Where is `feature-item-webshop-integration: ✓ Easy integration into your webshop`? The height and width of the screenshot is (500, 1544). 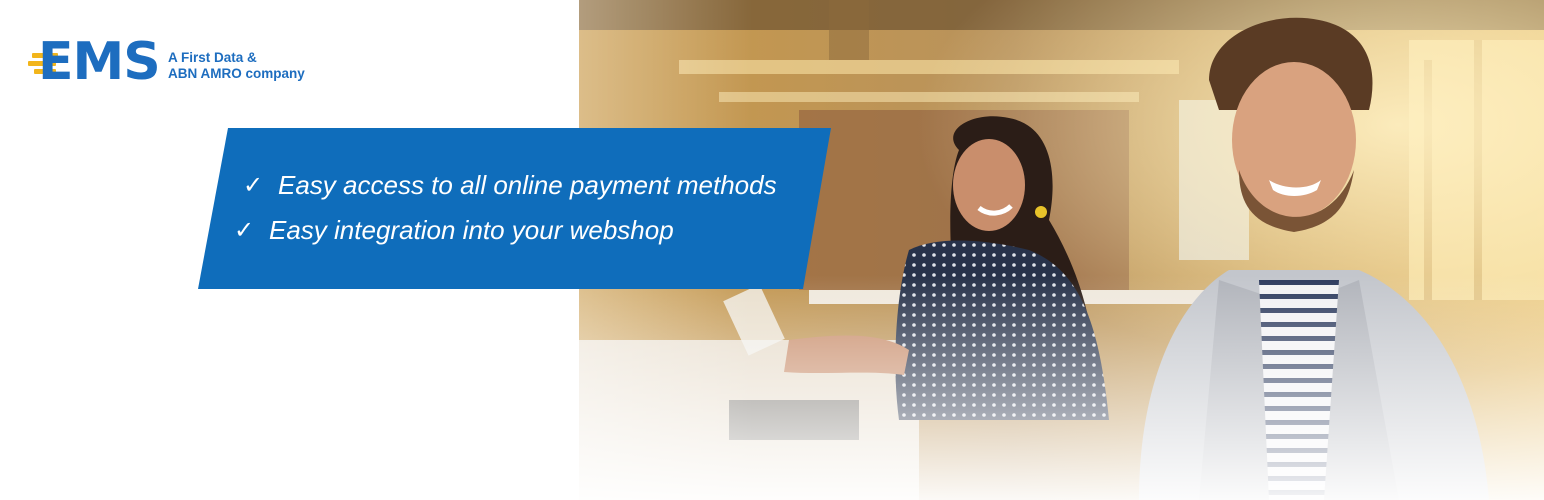
feature-item-webshop-integration: ✓ Easy integration into your webshop is located at coordinates (453, 230).